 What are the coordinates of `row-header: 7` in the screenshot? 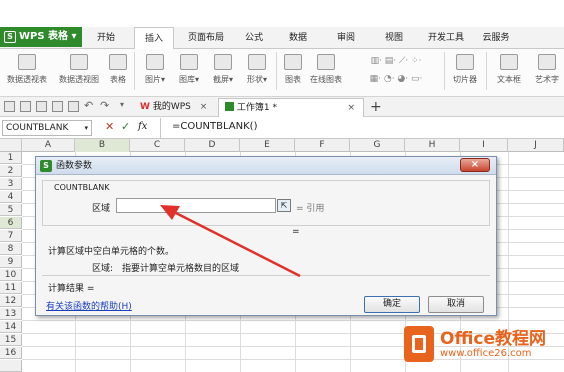 It's located at (11, 236).